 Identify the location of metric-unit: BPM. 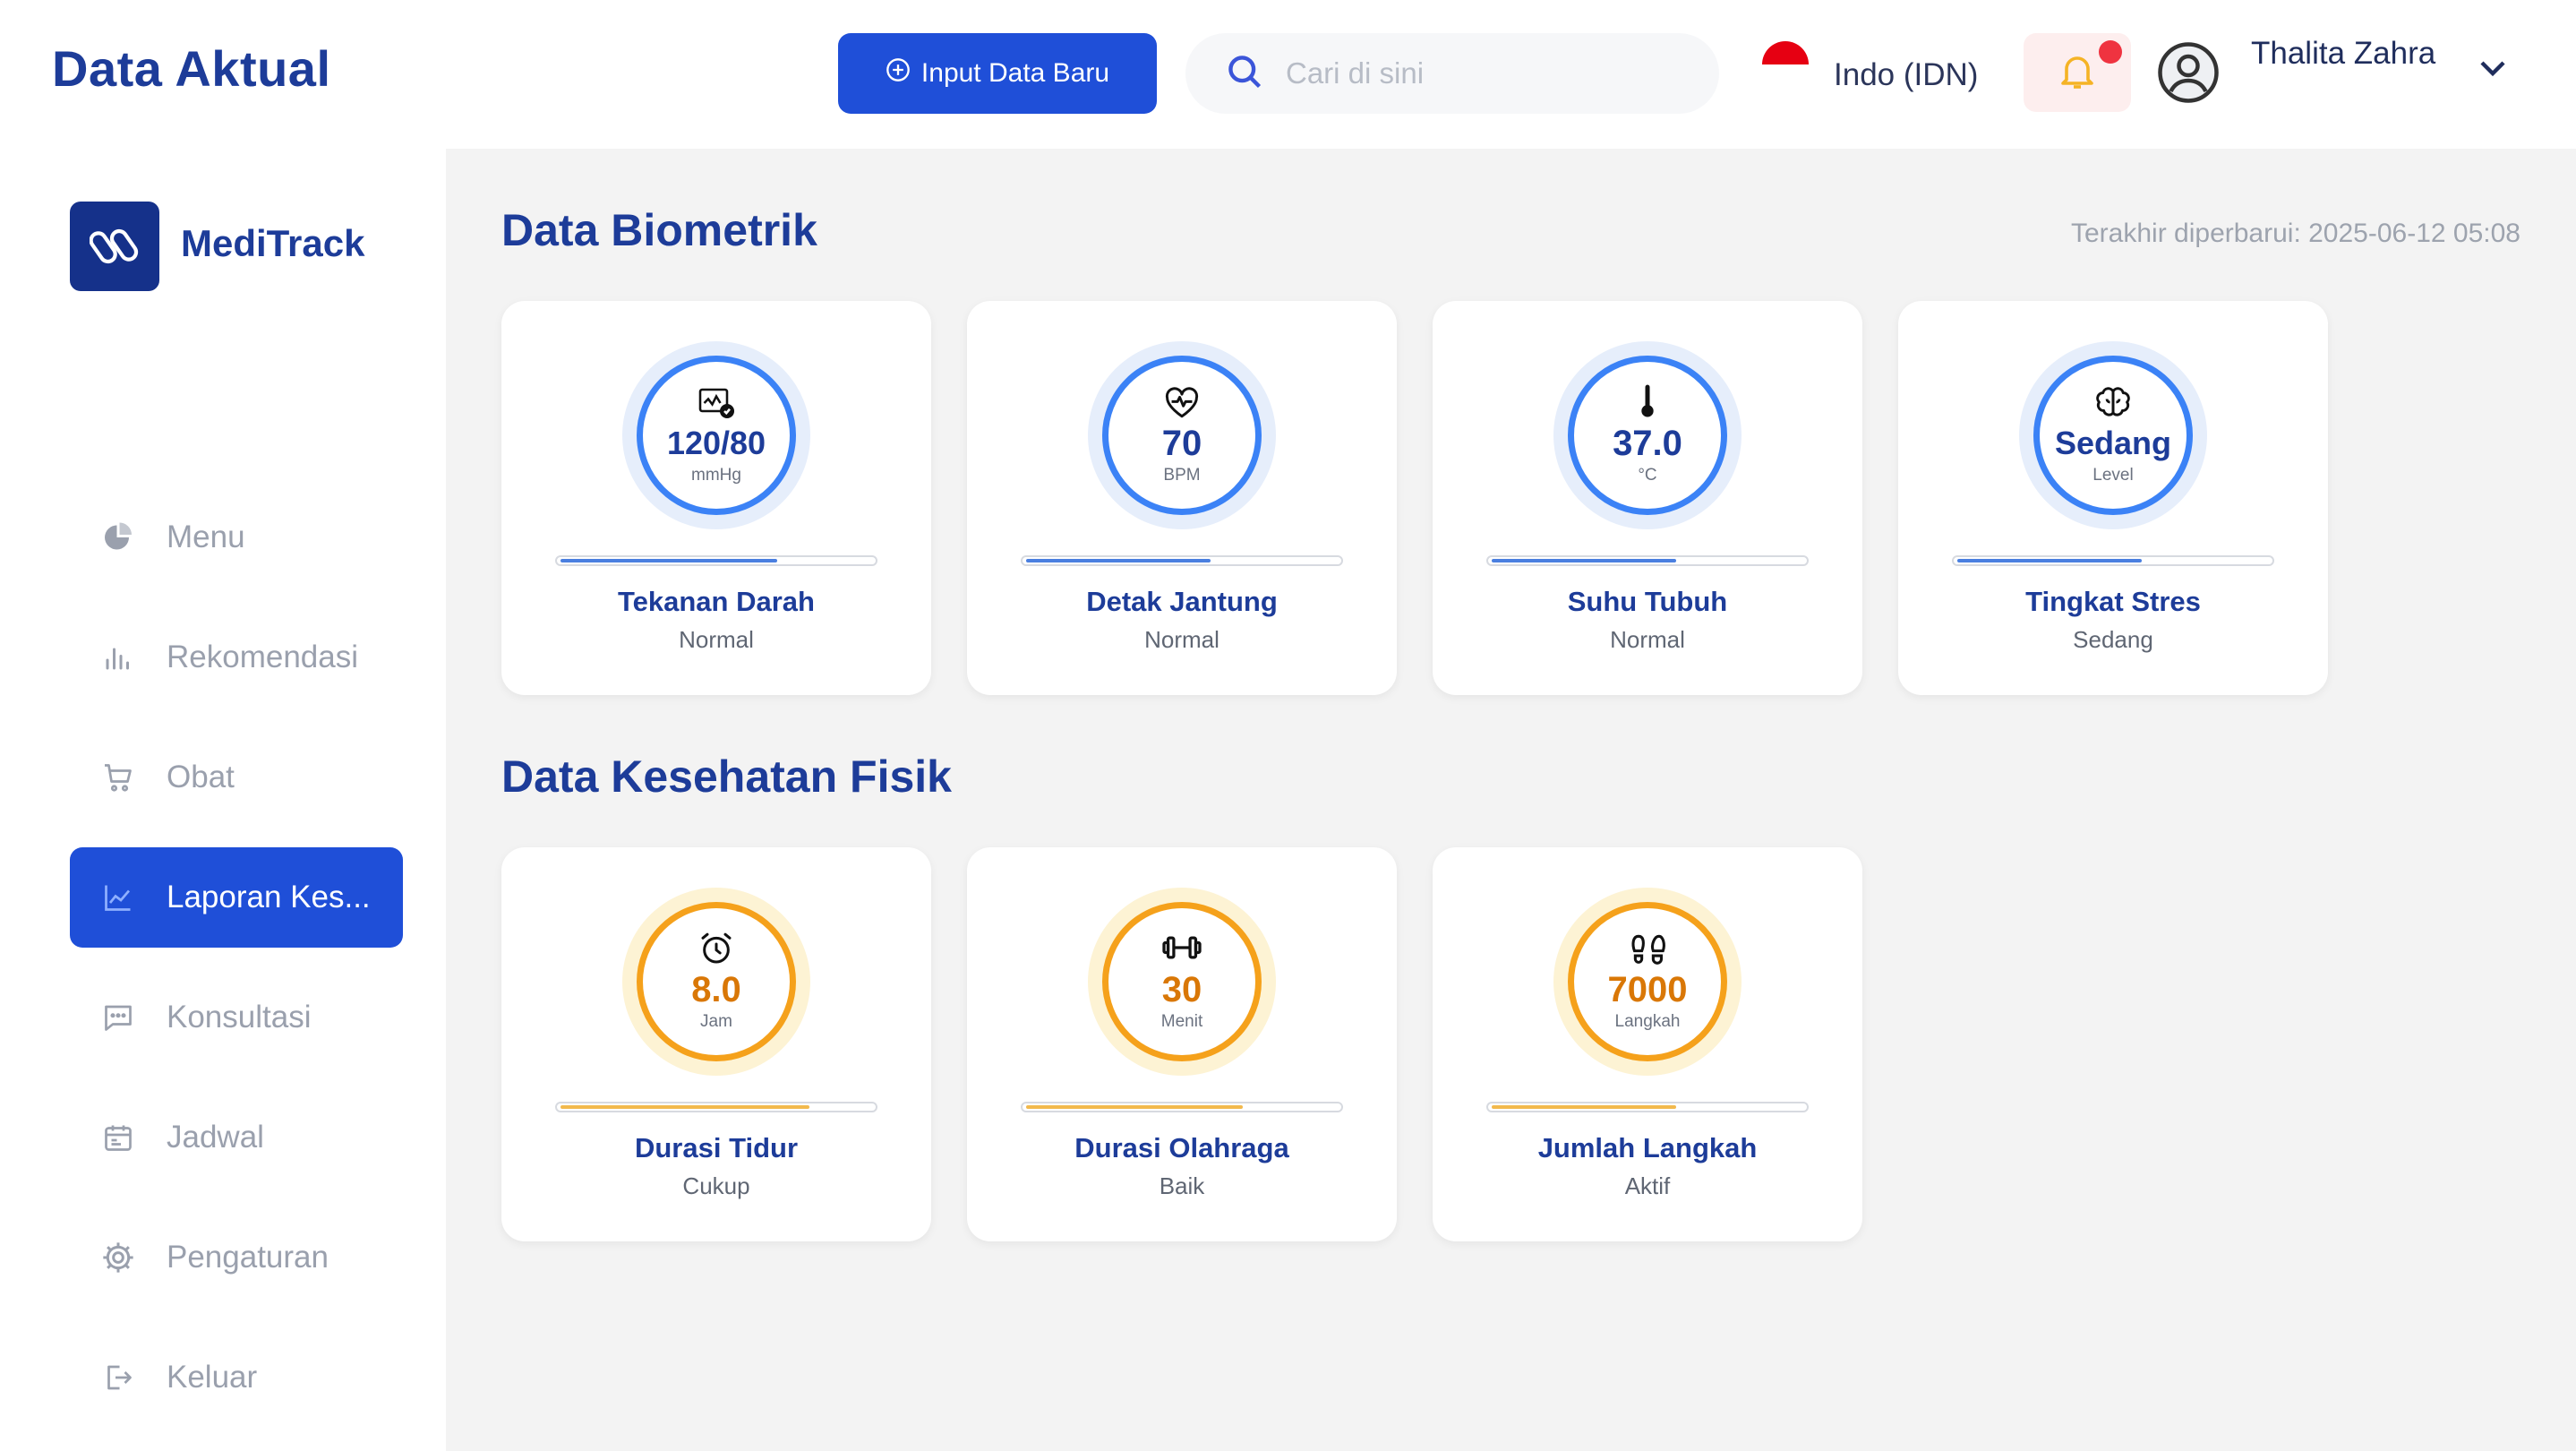
(1182, 476).